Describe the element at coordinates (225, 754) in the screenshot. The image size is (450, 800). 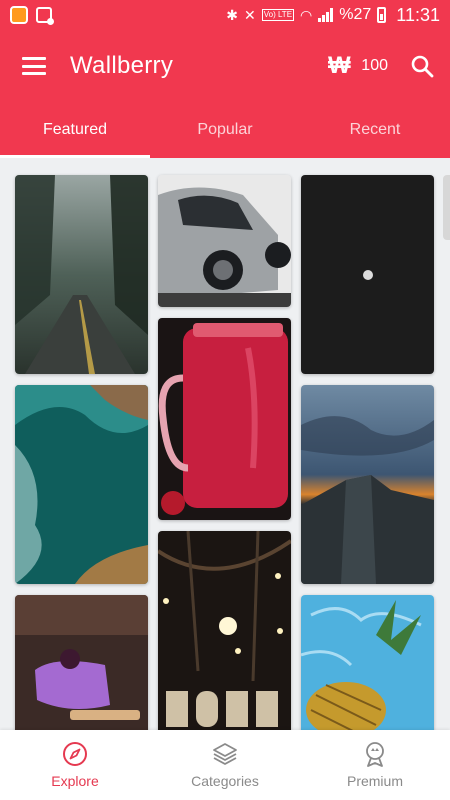
I see `layers-icon` at that location.